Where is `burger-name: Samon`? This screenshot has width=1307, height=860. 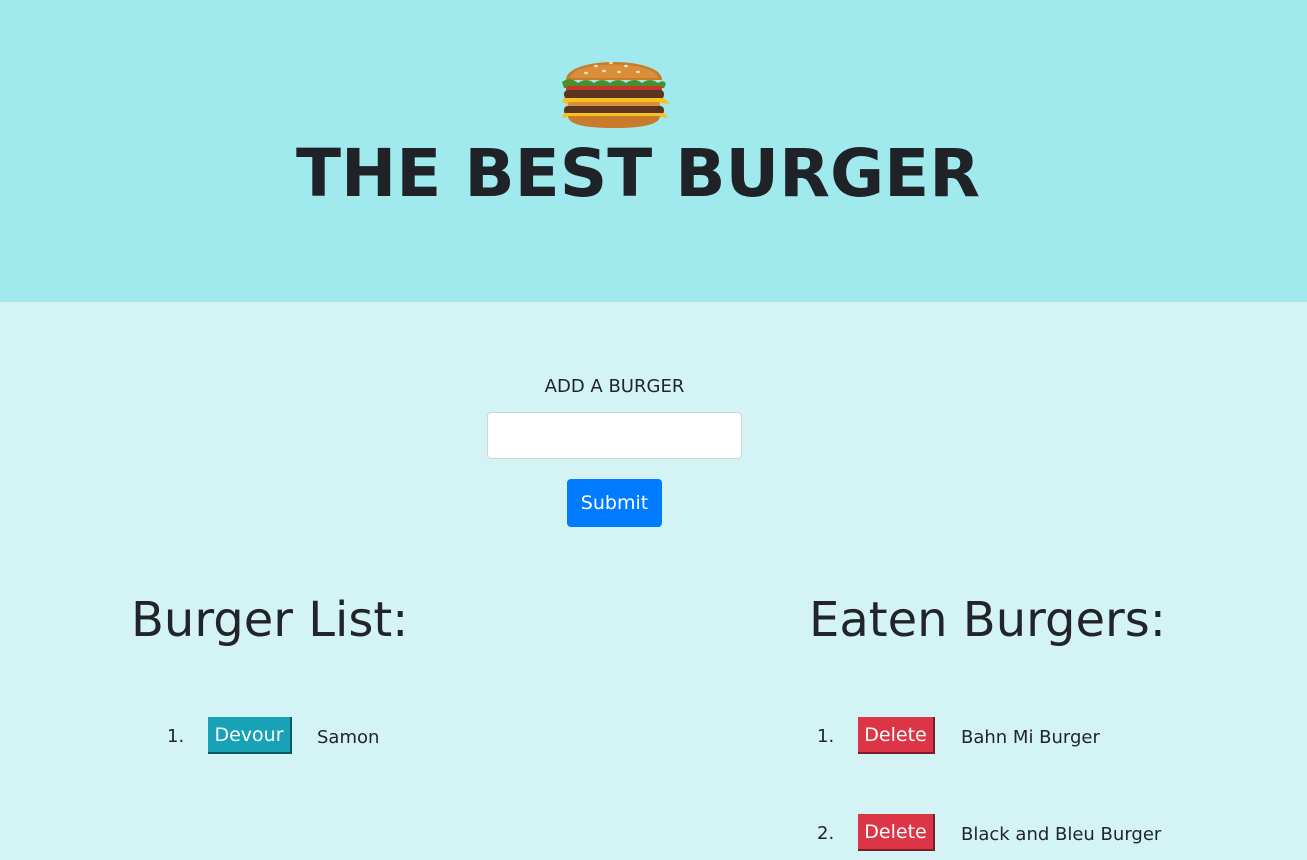
burger-name: Samon is located at coordinates (348, 737).